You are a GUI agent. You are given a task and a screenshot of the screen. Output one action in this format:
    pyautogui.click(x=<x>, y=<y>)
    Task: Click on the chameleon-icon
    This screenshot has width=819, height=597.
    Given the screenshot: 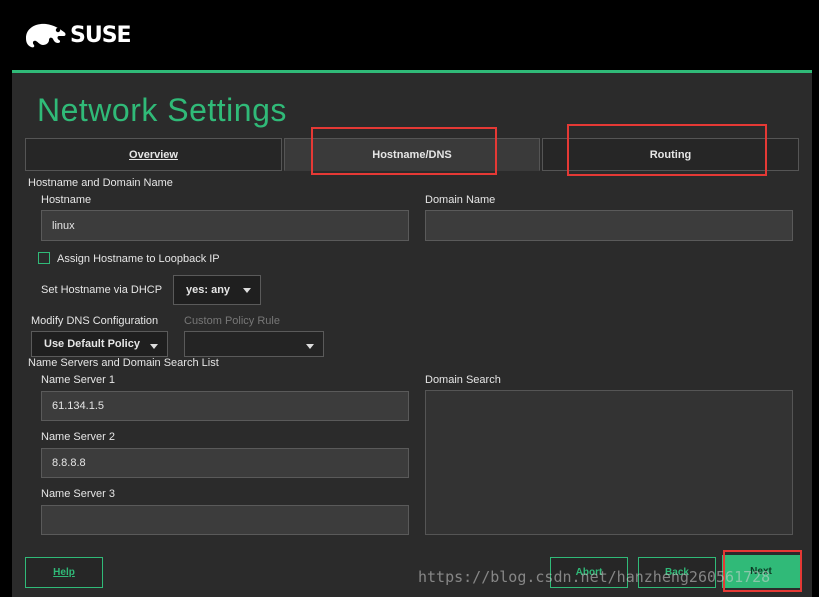 What is the action you would take?
    pyautogui.click(x=46, y=35)
    